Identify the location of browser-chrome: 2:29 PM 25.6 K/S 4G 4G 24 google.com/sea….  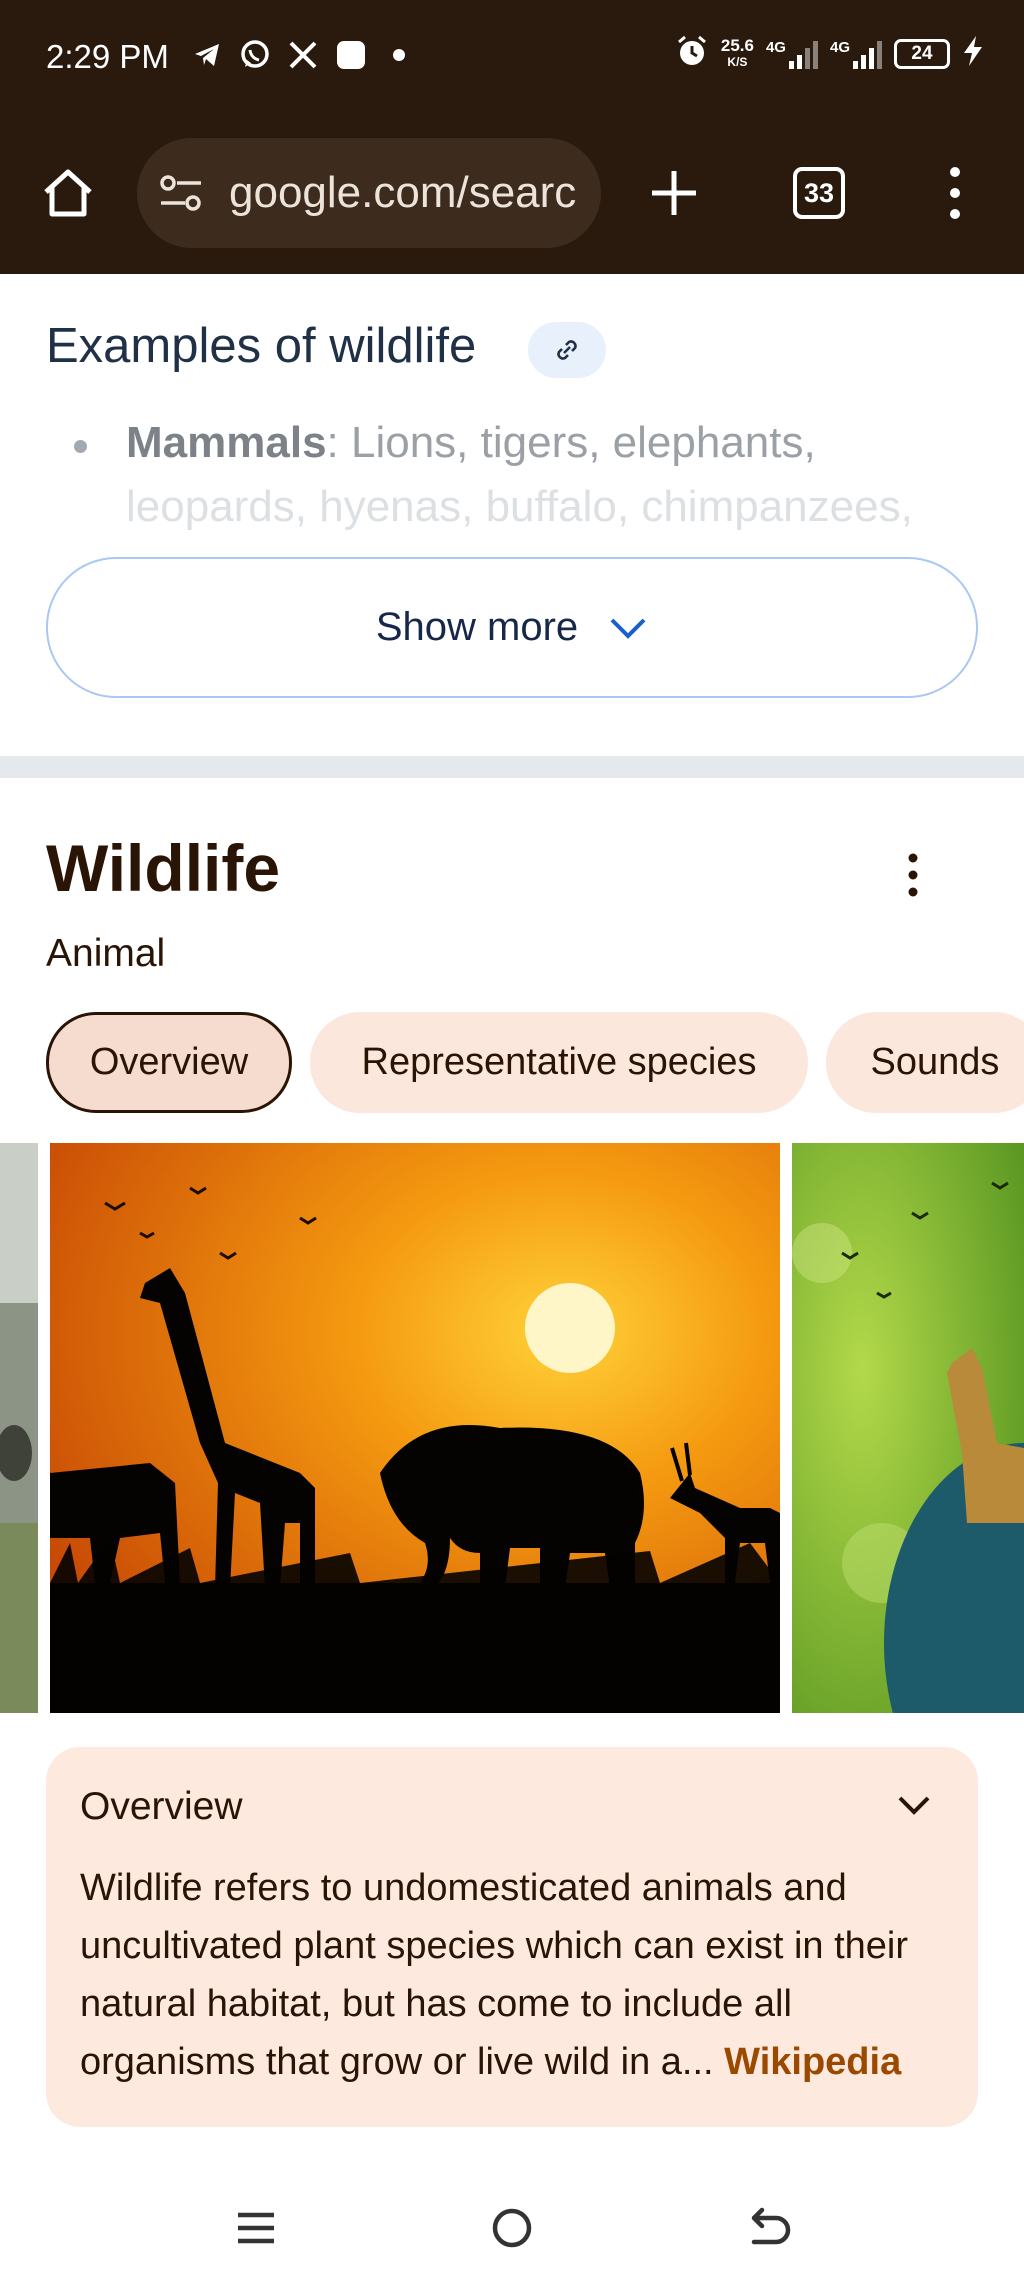
(512, 137).